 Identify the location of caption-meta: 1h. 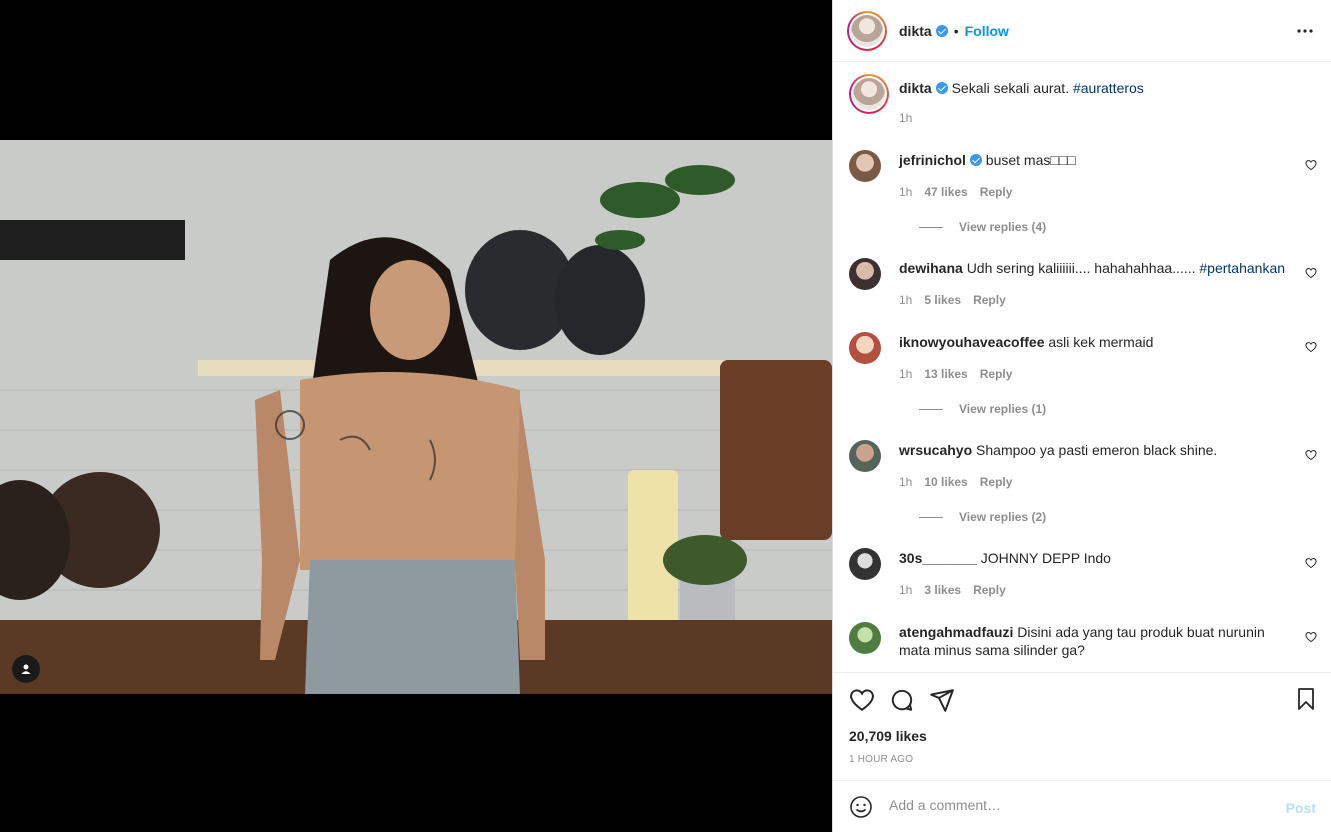
(911, 118).